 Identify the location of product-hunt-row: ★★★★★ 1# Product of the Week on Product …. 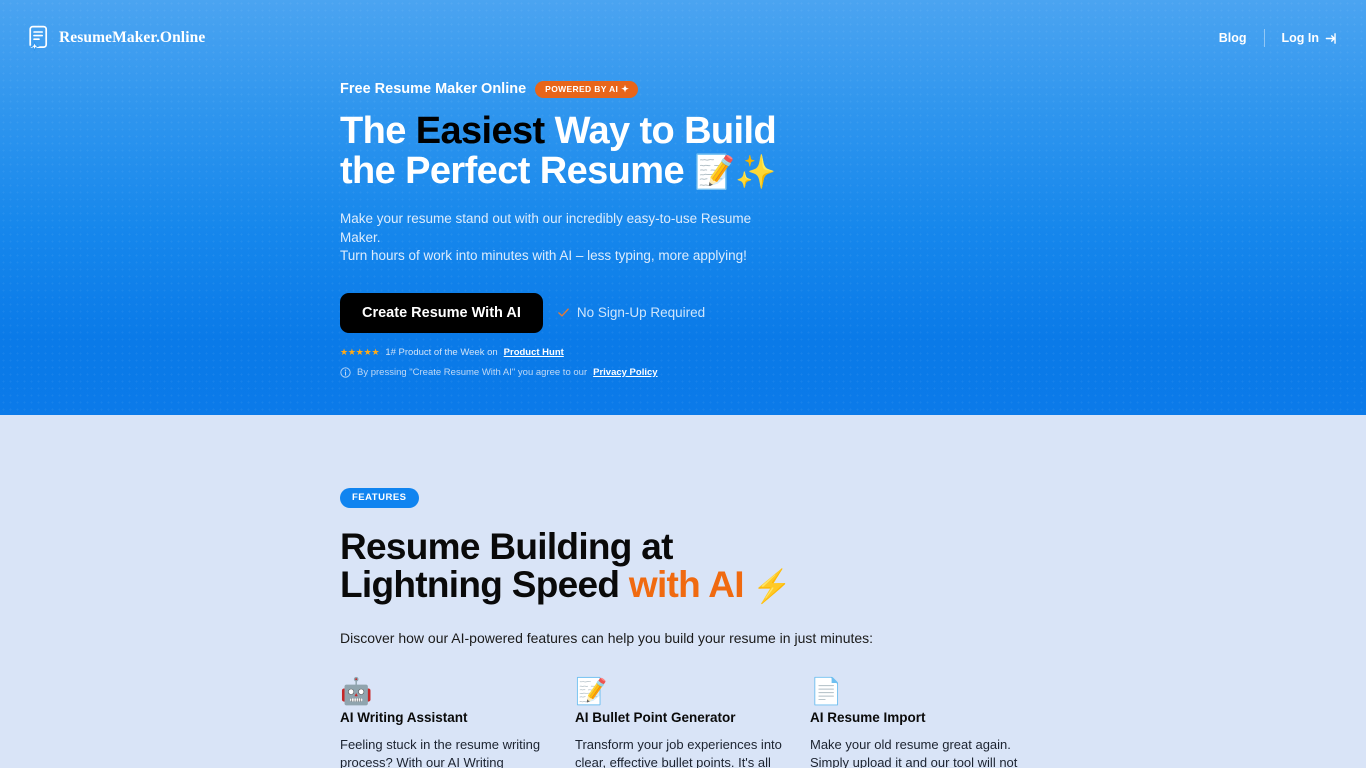
(650, 352).